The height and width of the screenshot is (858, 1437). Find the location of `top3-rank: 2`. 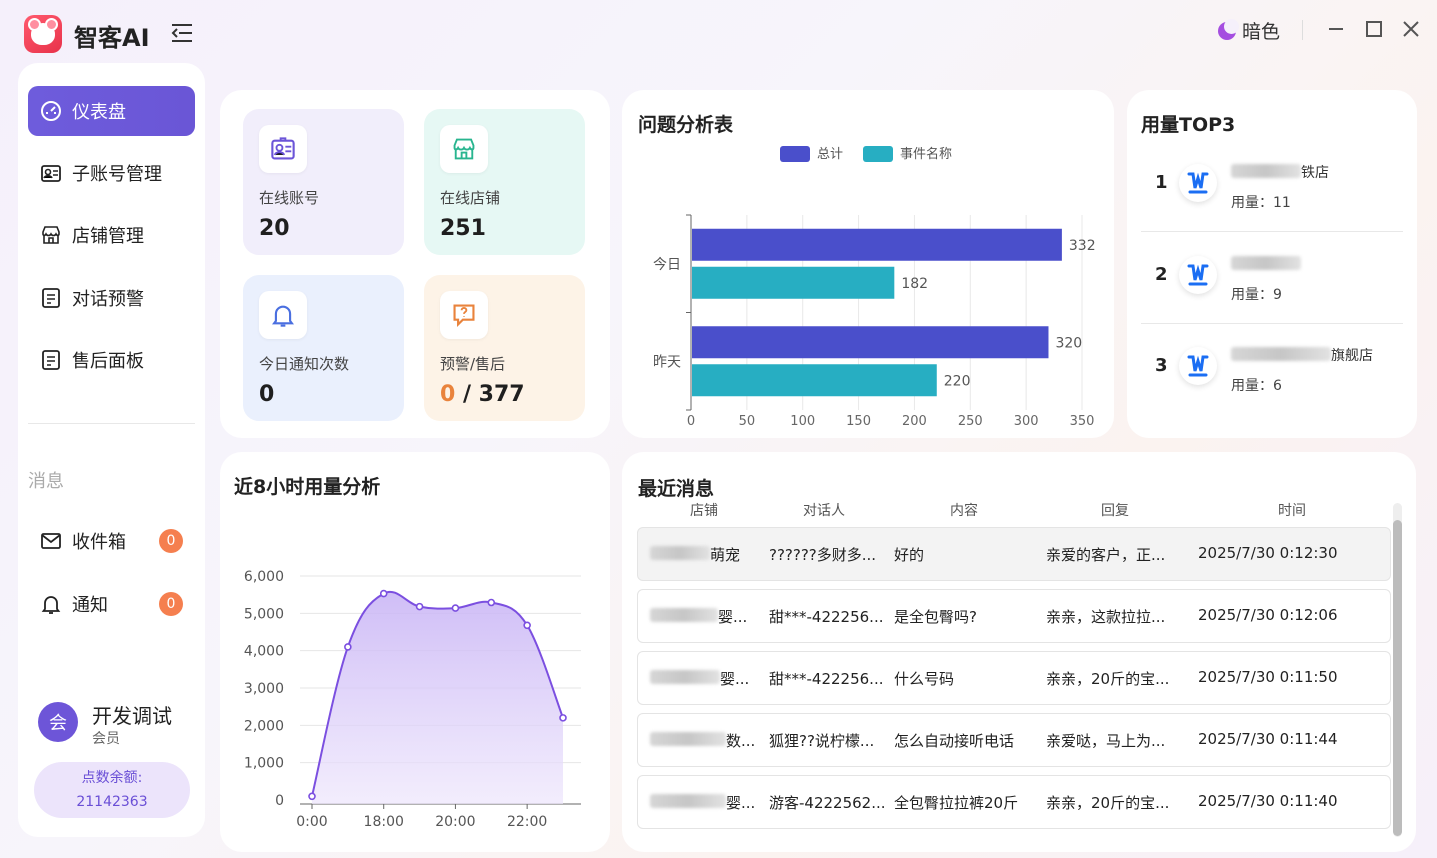

top3-rank: 2 is located at coordinates (1161, 274).